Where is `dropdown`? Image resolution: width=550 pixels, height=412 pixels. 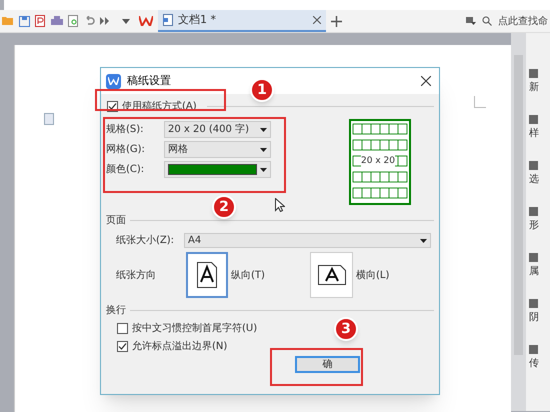
dropdown is located at coordinates (217, 169).